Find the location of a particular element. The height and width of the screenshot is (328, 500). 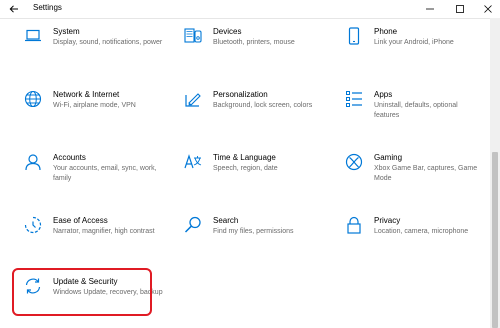

search-icon is located at coordinates (192, 224).